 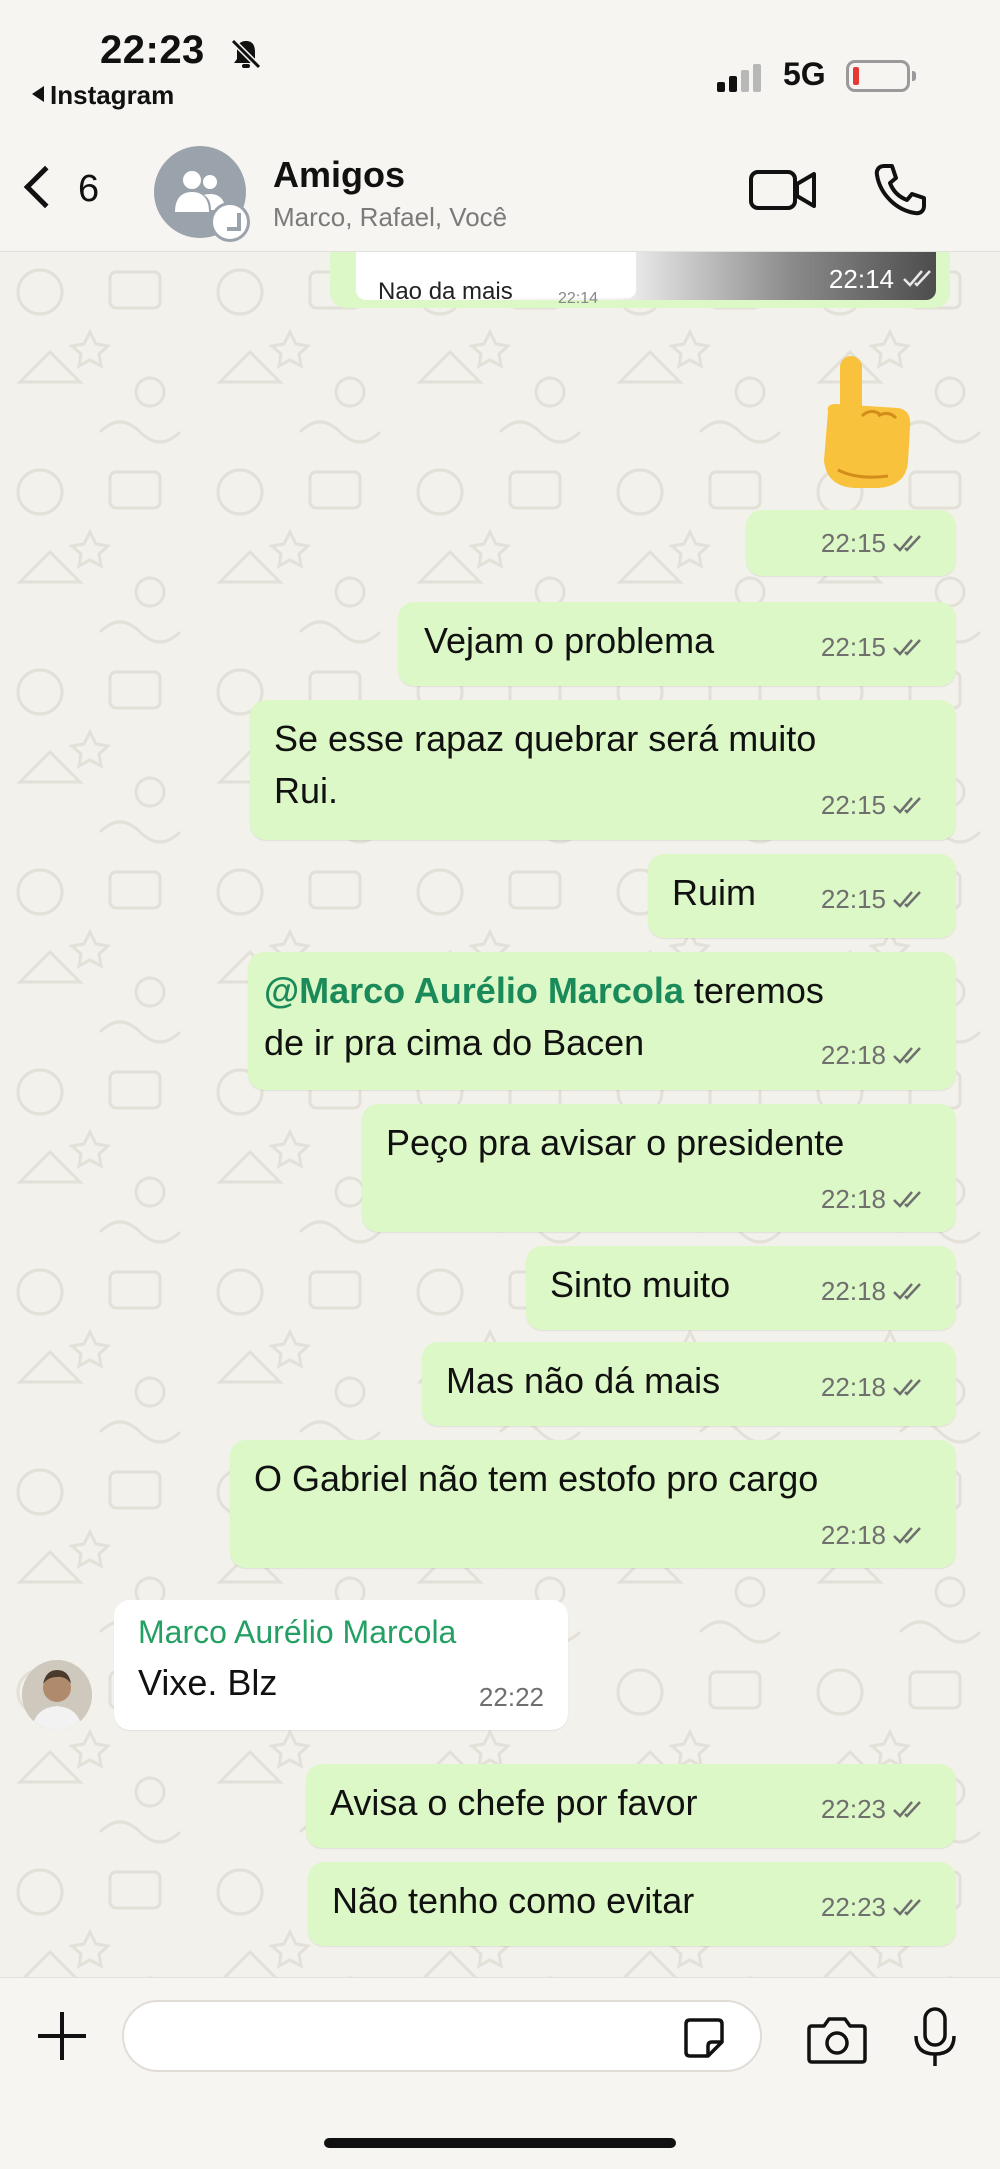 I want to click on message-time: 22:22, so click(x=511, y=1697).